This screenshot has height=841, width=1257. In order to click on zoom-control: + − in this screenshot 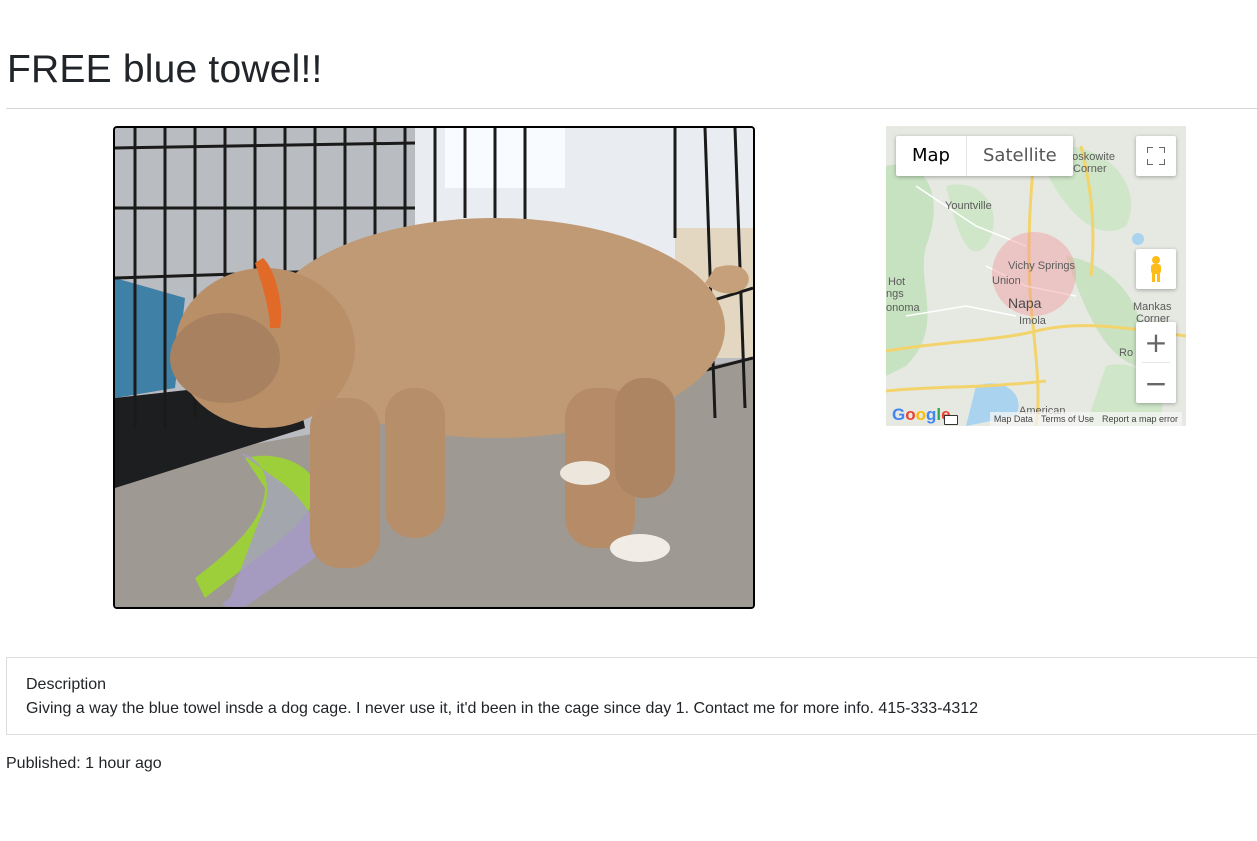, I will do `click(1156, 362)`.